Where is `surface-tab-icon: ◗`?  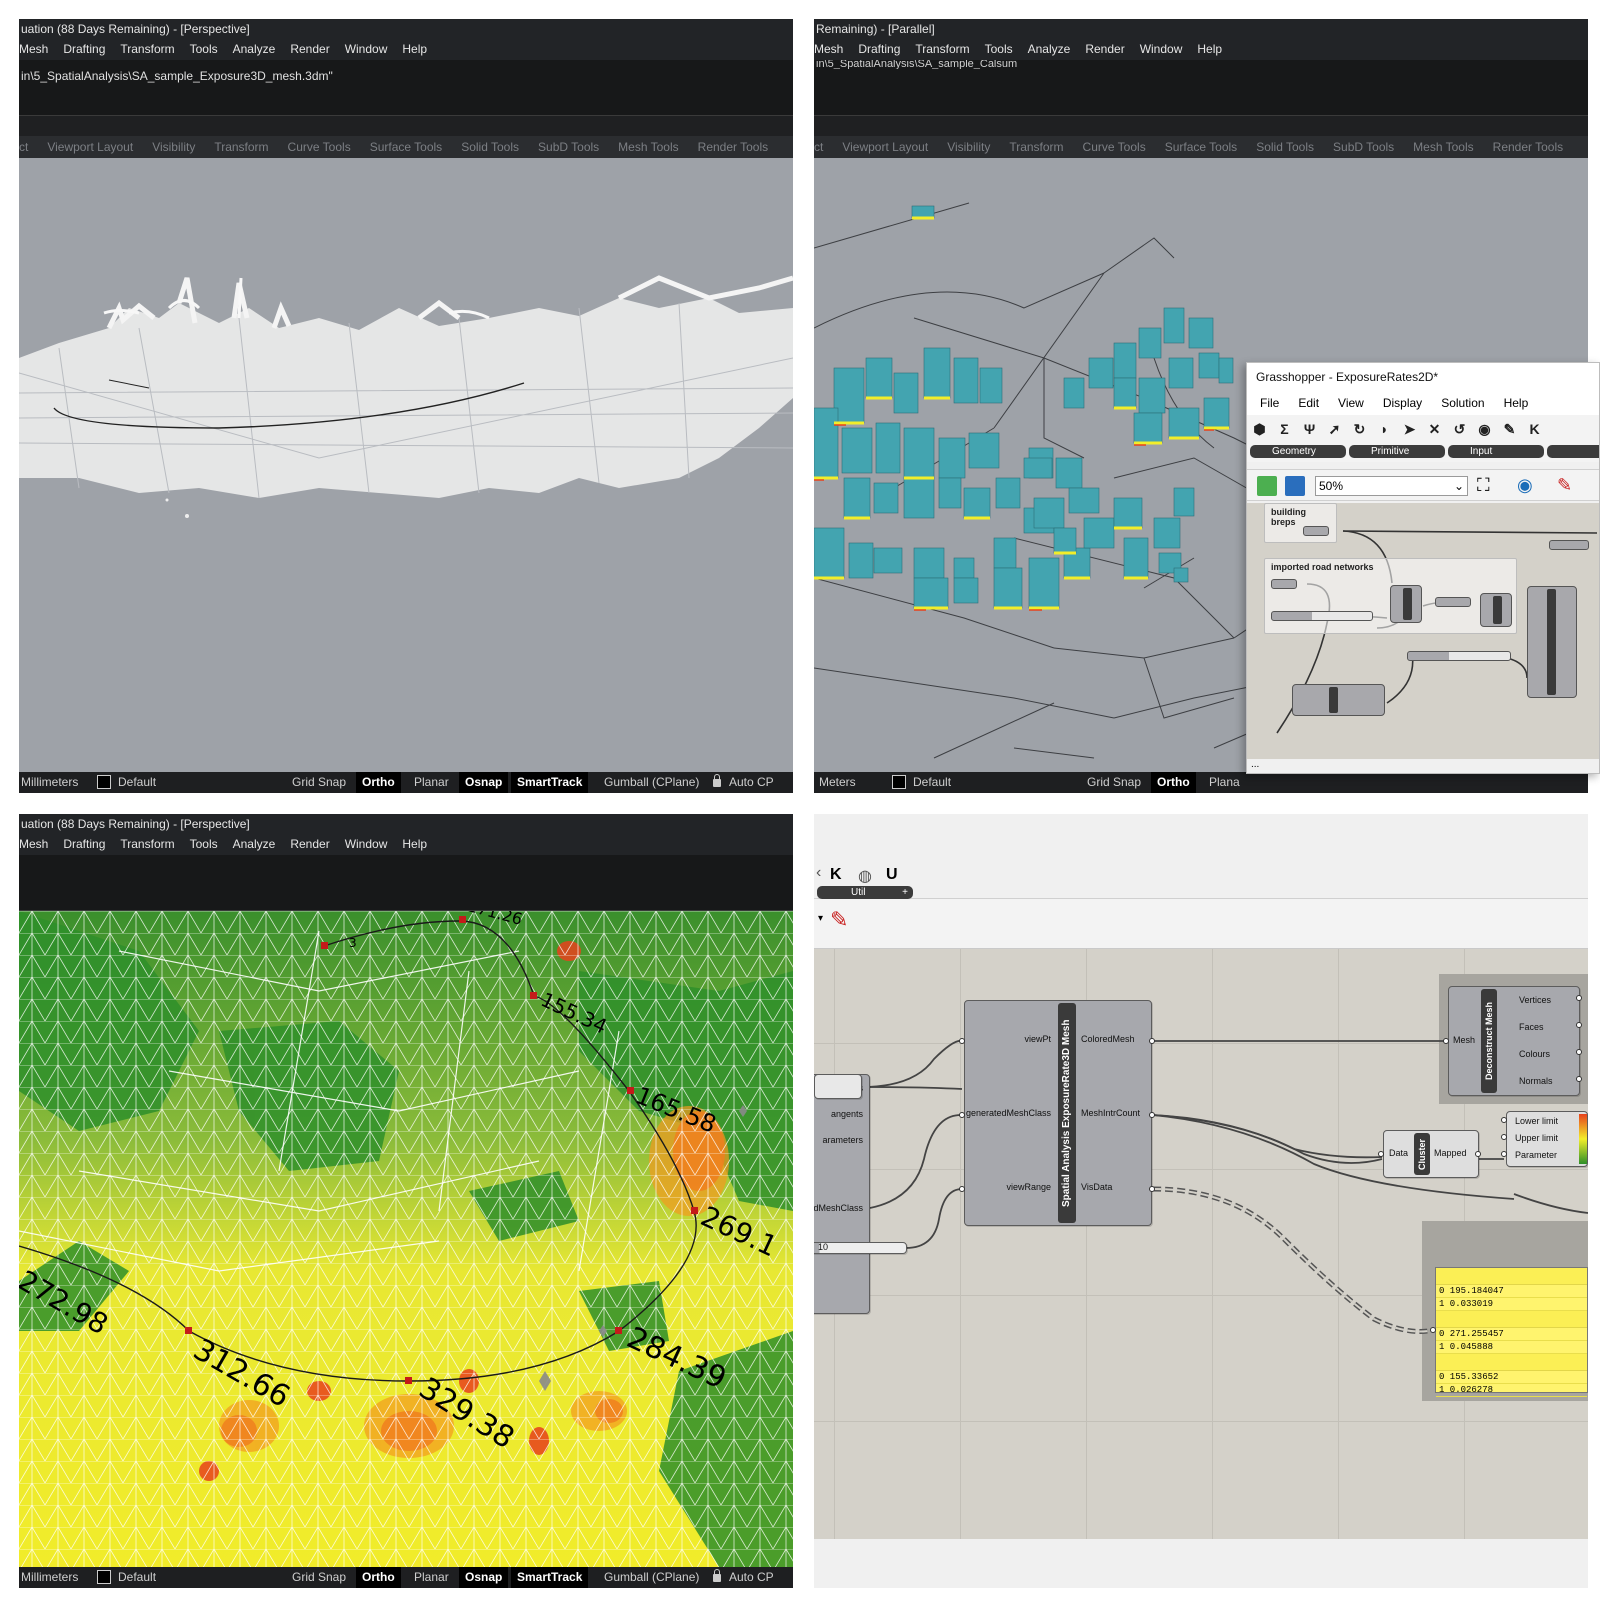 surface-tab-icon: ◗ is located at coordinates (1384, 429).